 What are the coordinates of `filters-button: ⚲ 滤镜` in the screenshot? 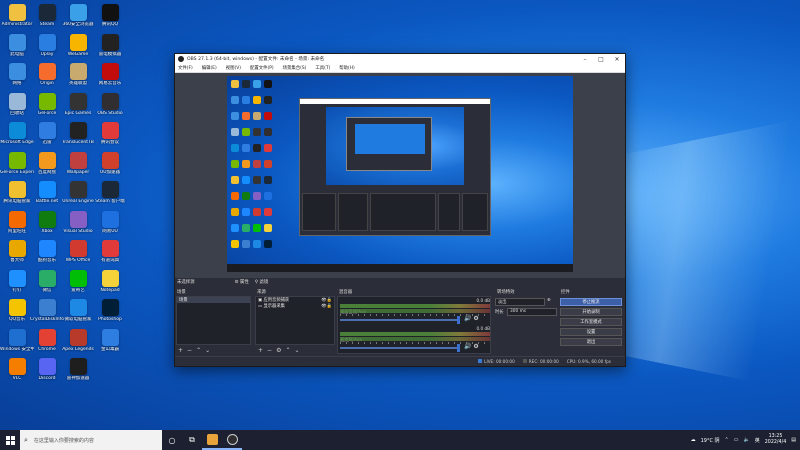 It's located at (261, 282).